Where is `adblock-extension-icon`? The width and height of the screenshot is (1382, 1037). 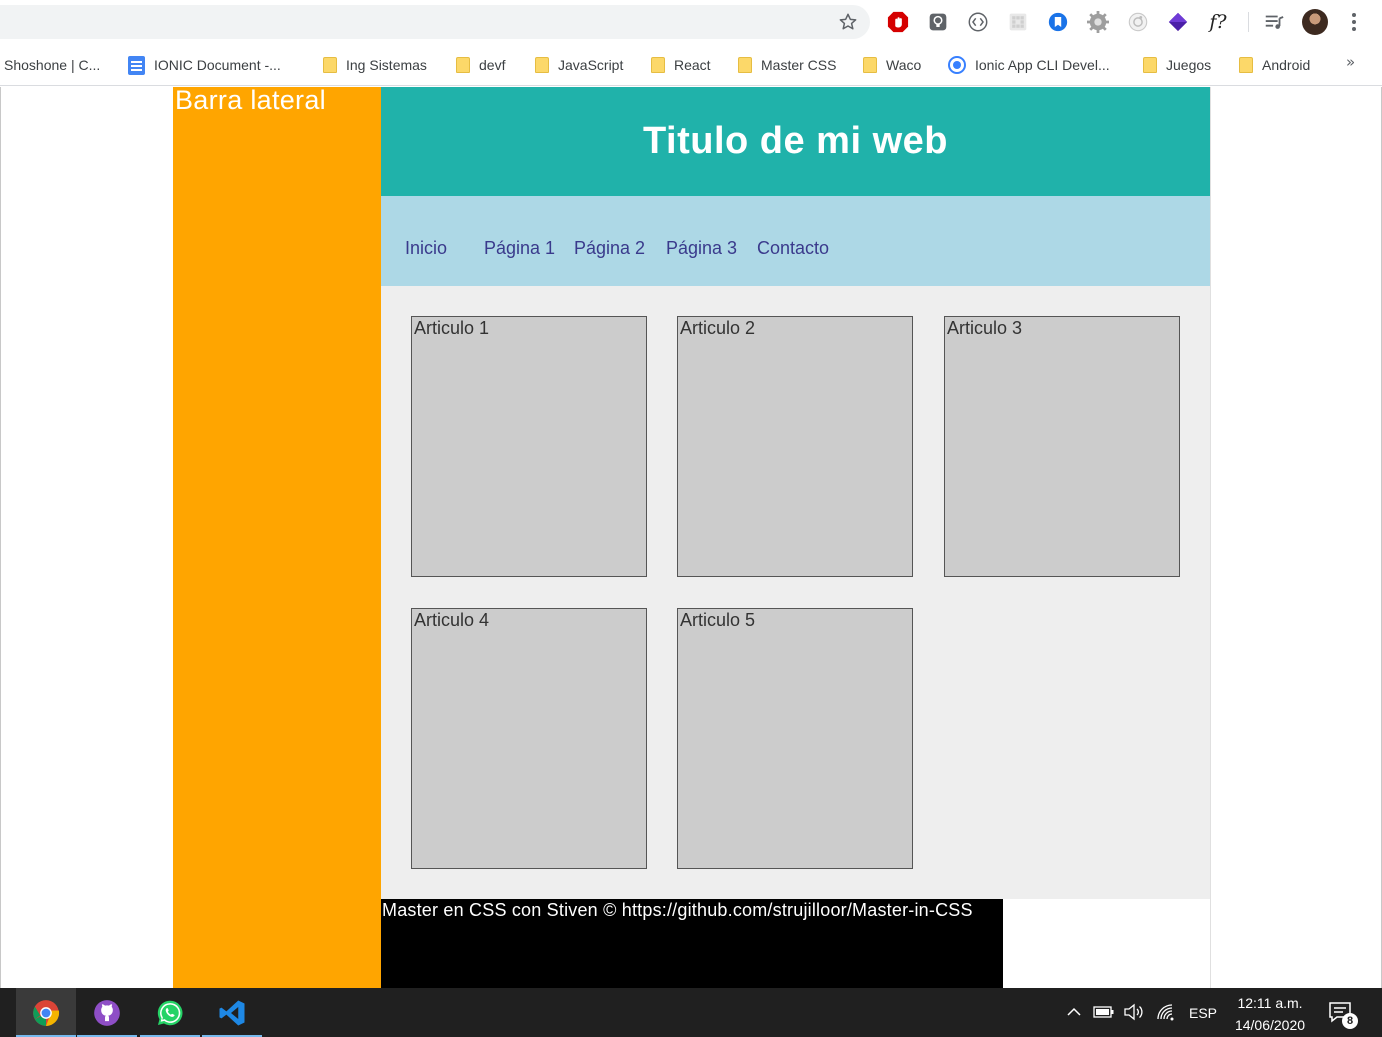
adblock-extension-icon is located at coordinates (898, 22).